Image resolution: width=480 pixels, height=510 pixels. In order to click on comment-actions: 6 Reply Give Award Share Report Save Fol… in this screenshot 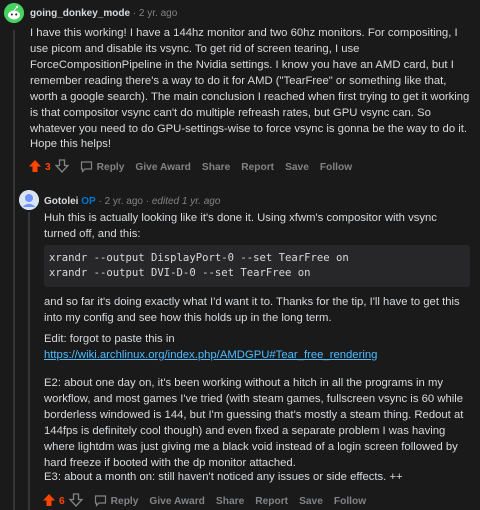, I will do `click(209, 501)`.